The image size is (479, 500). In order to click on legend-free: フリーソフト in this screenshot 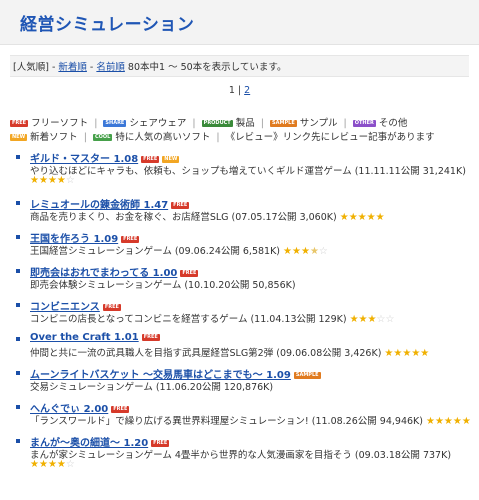, I will do `click(60, 123)`.